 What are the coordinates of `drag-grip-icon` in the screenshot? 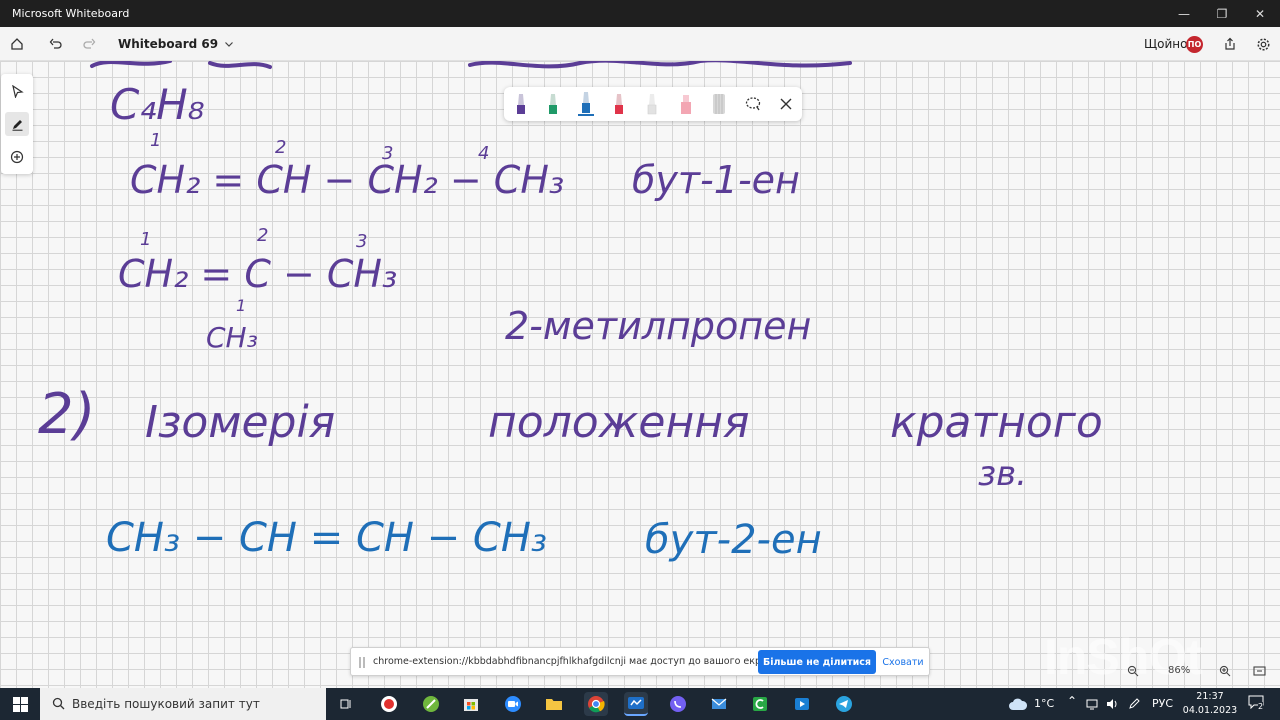 It's located at (362, 662).